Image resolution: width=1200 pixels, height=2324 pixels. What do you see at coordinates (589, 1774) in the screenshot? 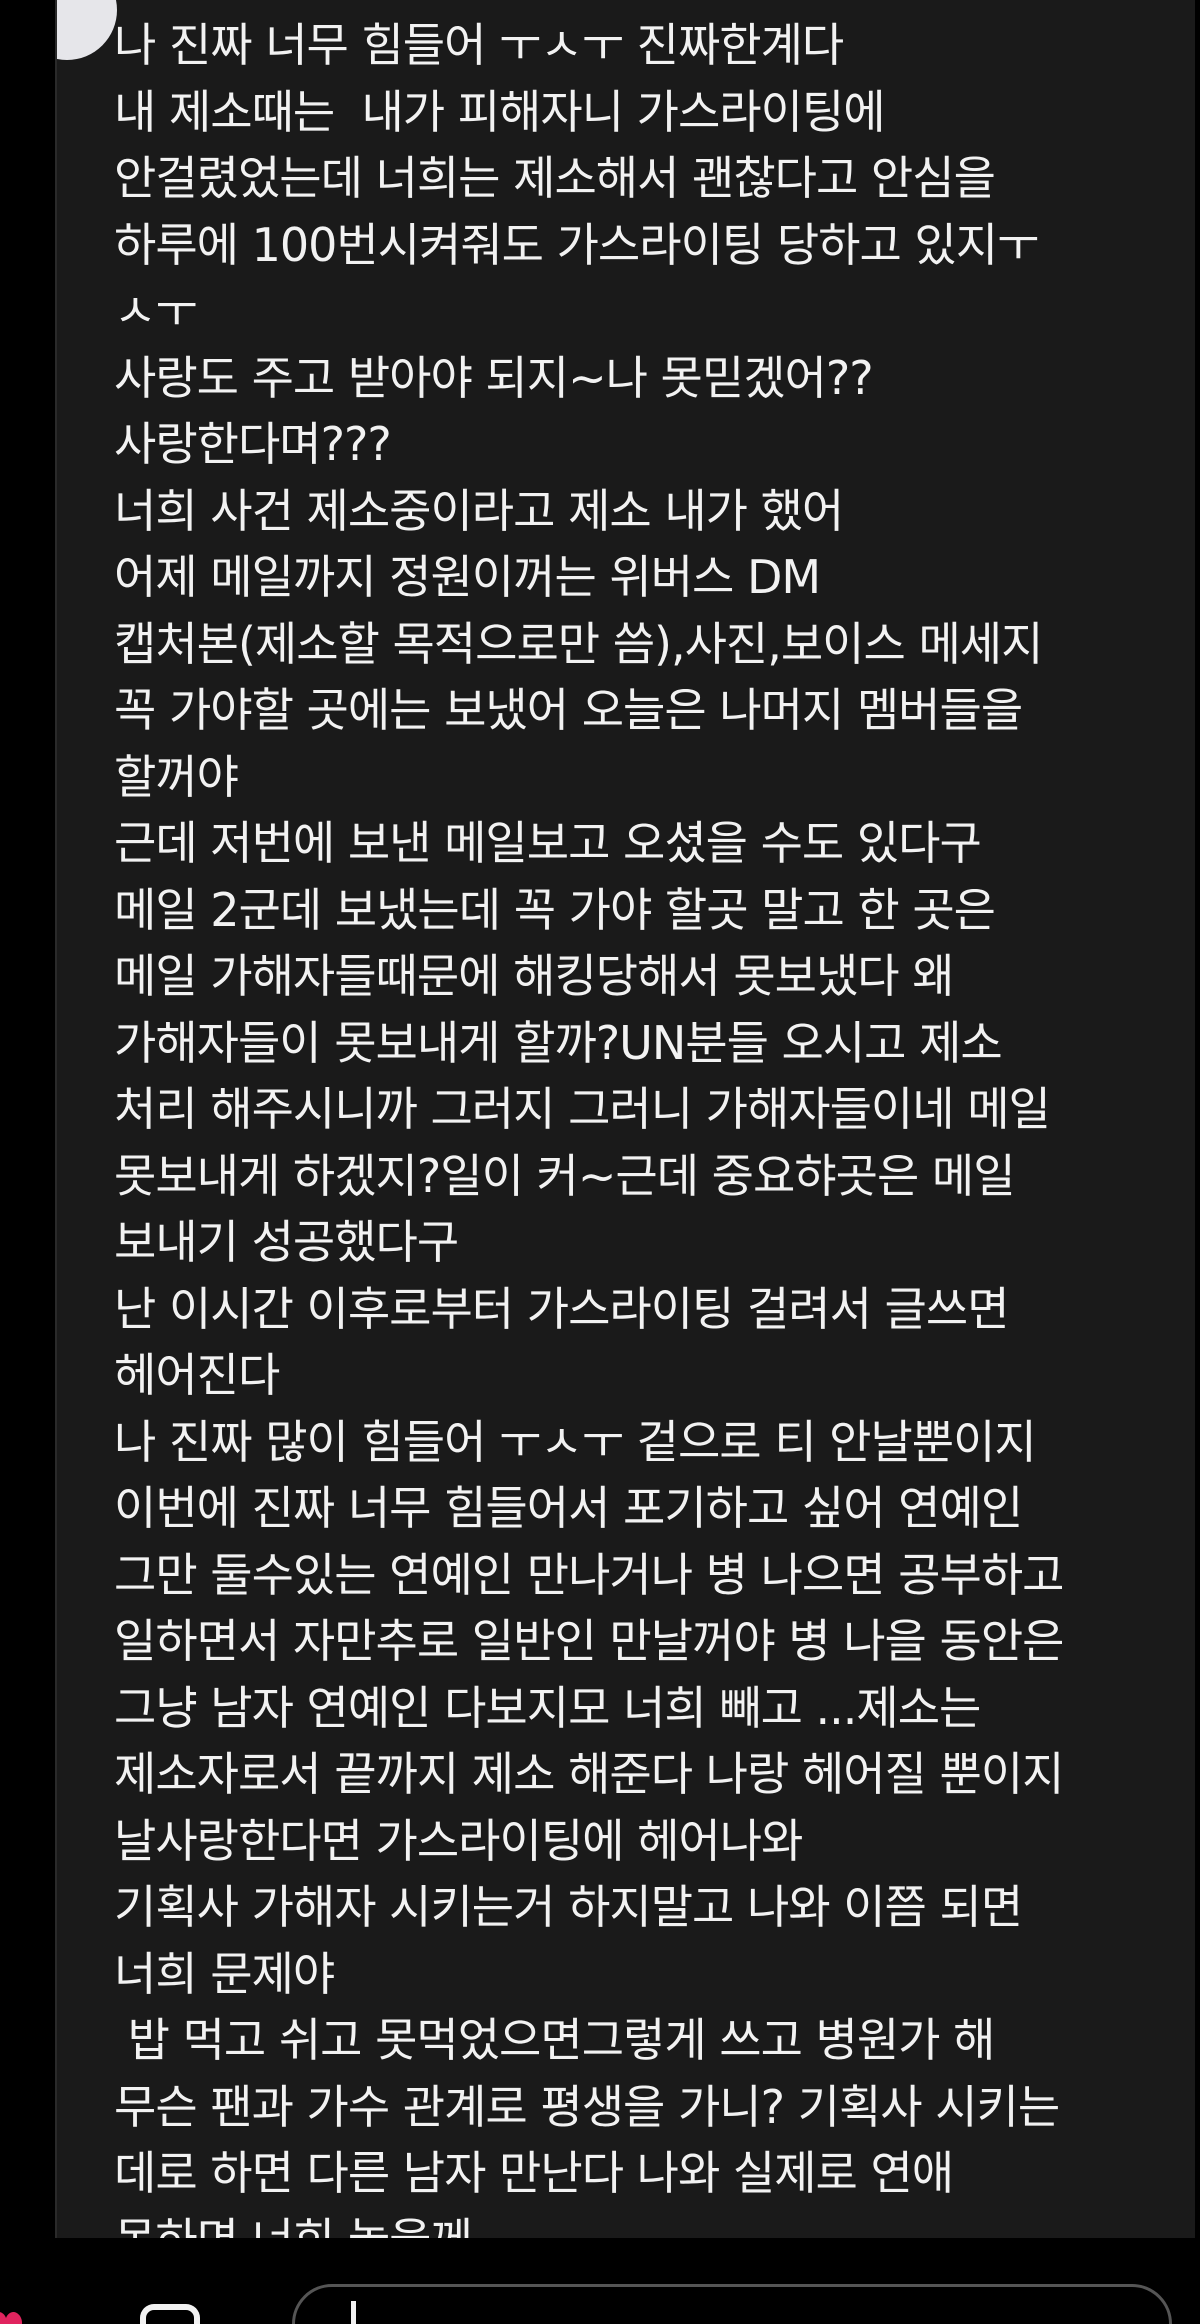
I see `post-text-line: 제소자로서 끝까지 제소 해준다 나랑 헤어질 뿐이지` at bounding box center [589, 1774].